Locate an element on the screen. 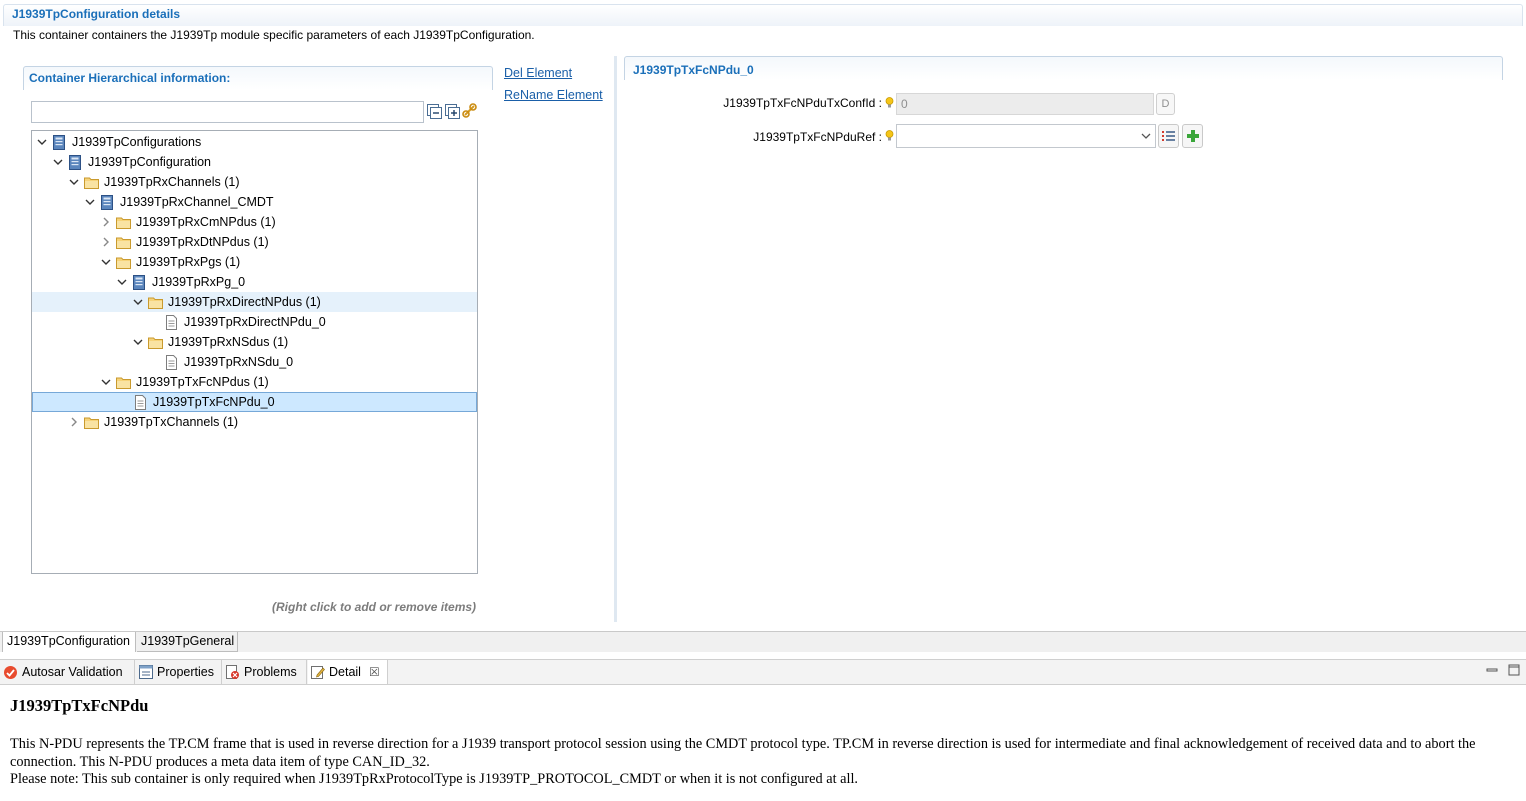 Image resolution: width=1526 pixels, height=801 pixels. problems-icon is located at coordinates (232, 671).